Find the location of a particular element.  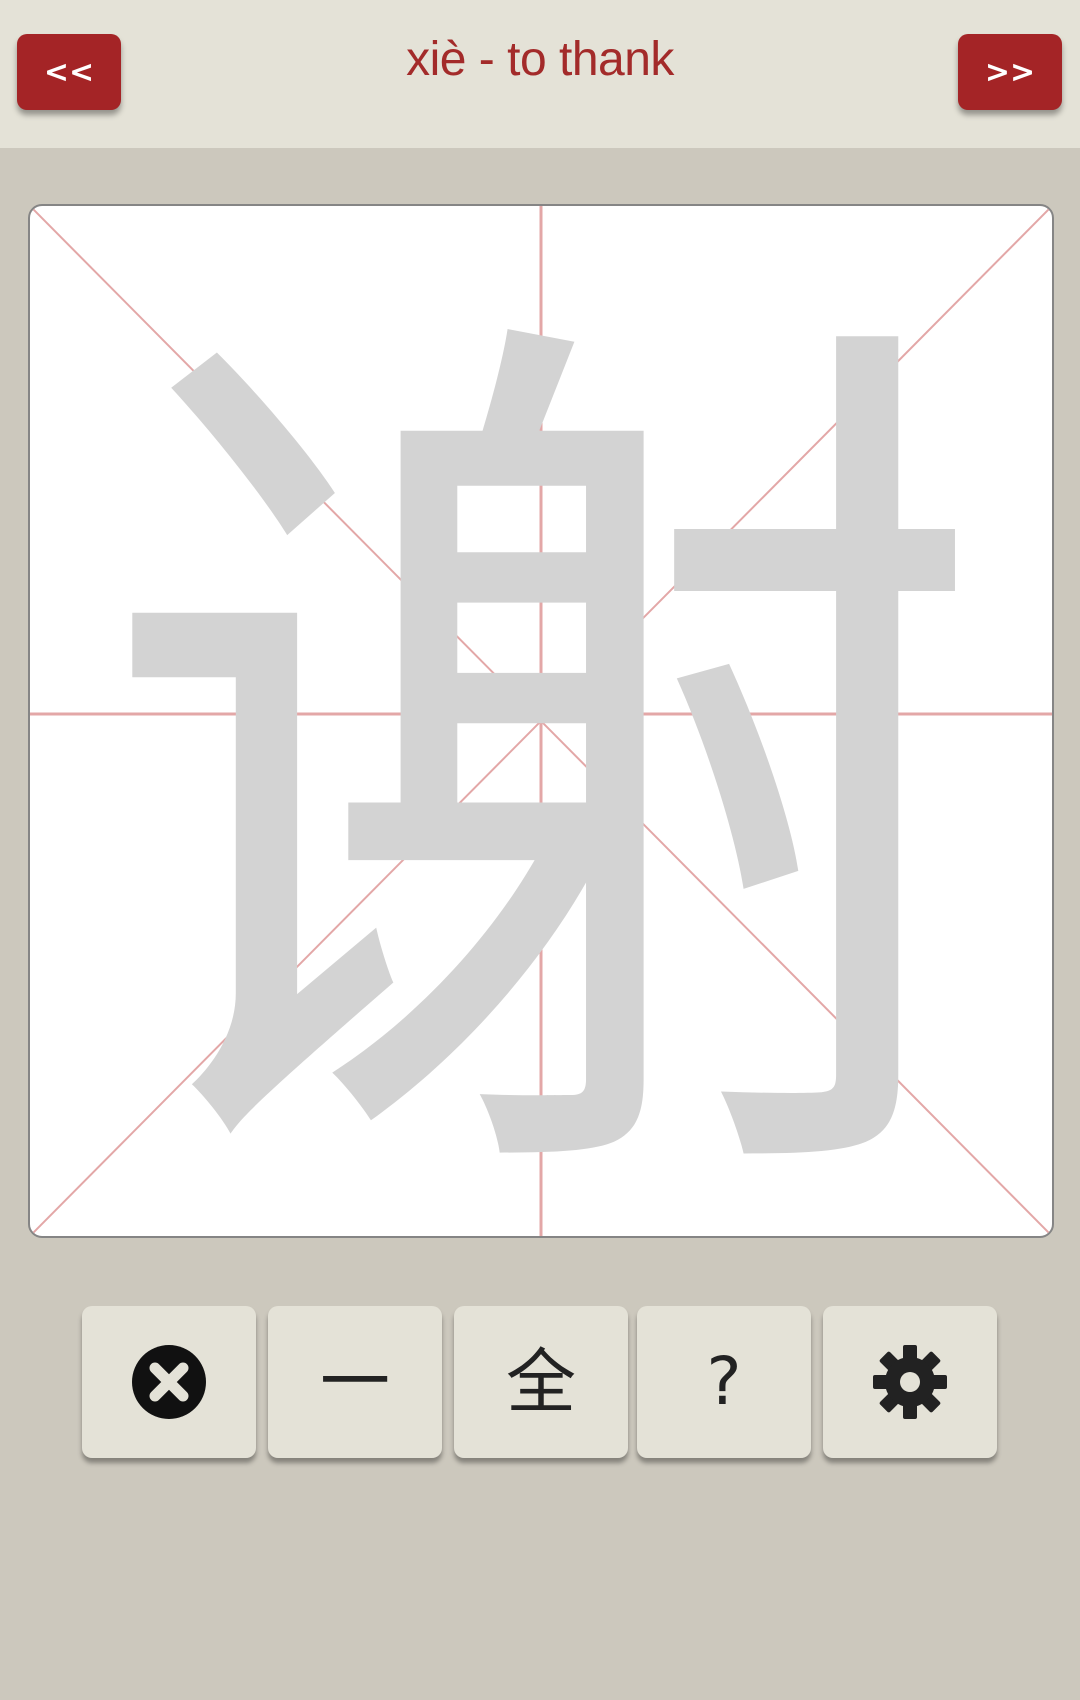

full-button: 全 is located at coordinates (541, 1382).